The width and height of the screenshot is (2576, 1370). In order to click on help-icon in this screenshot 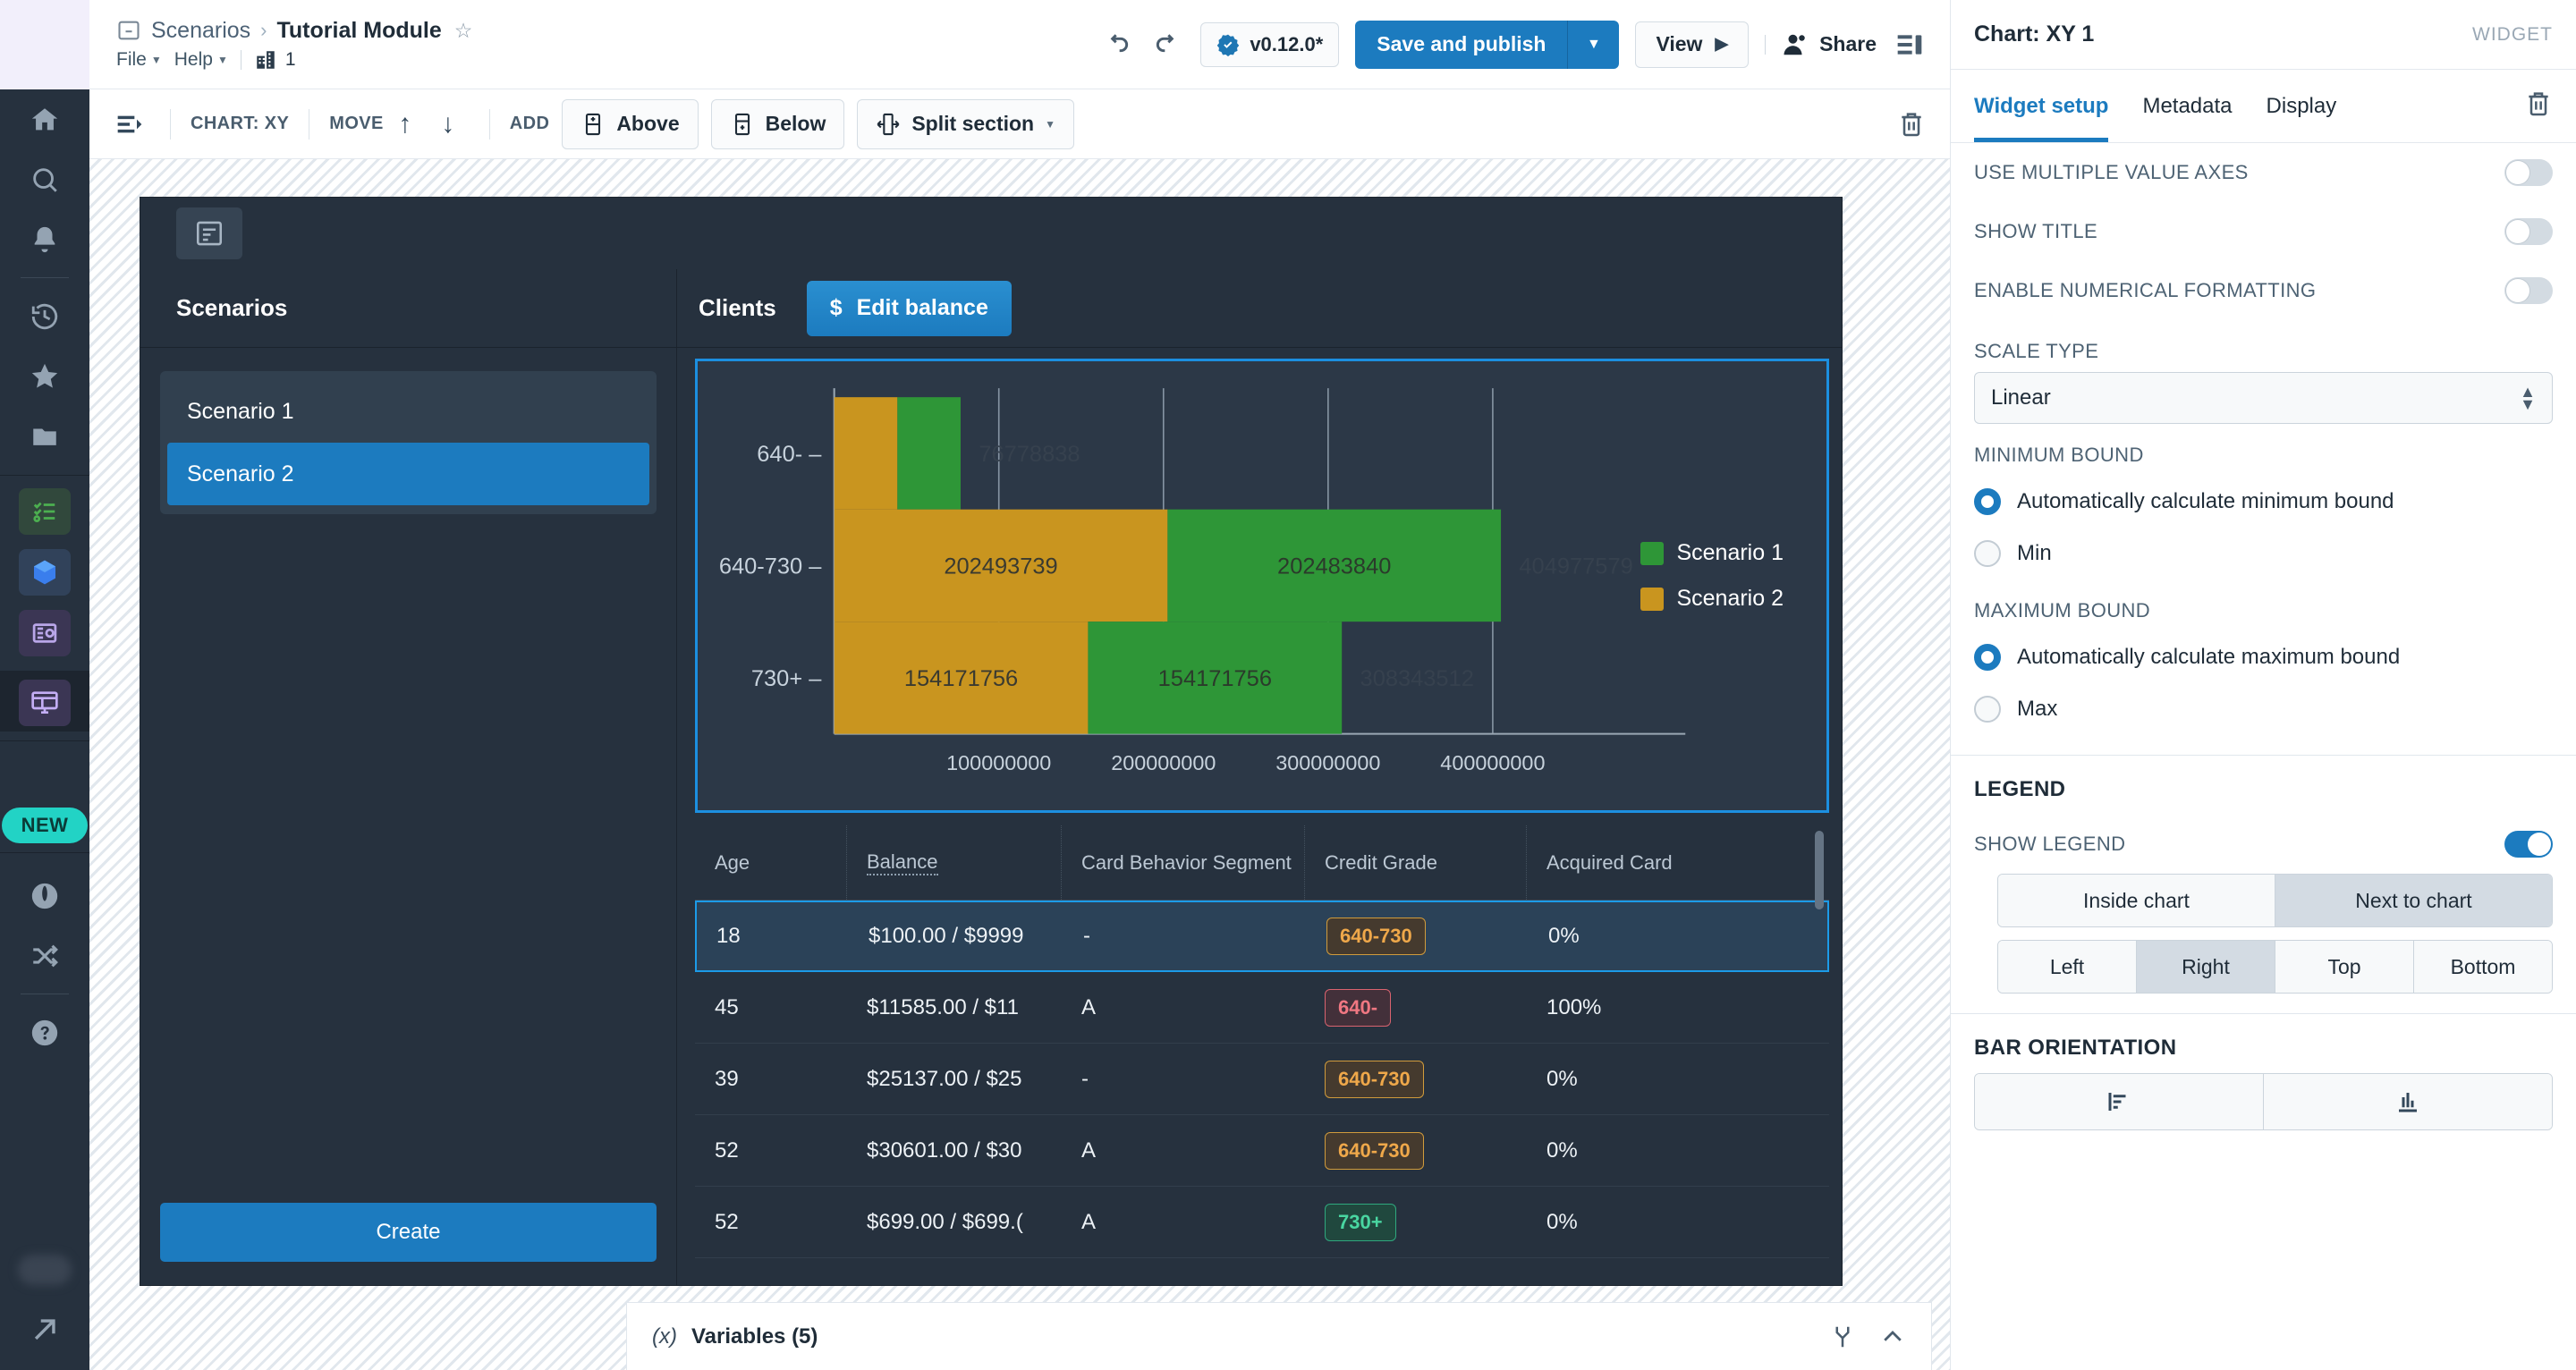, I will do `click(44, 1032)`.